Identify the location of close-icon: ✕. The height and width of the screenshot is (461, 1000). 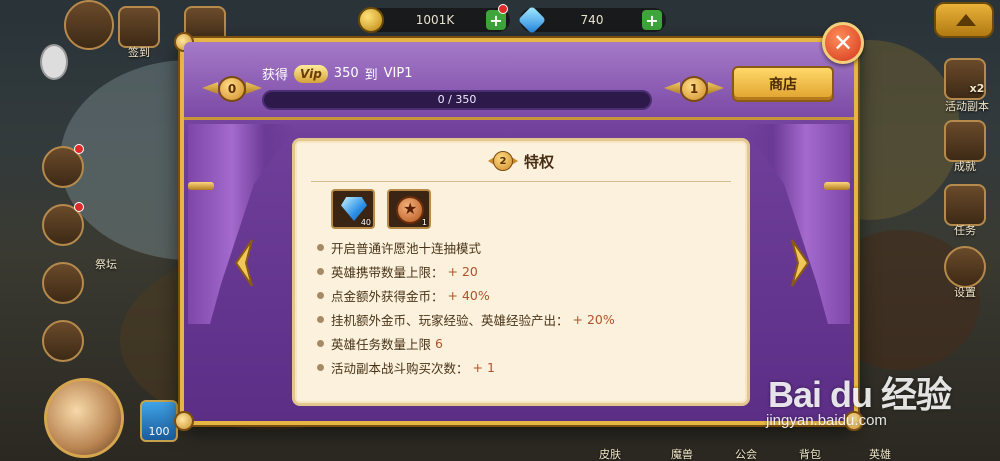
(843, 43).